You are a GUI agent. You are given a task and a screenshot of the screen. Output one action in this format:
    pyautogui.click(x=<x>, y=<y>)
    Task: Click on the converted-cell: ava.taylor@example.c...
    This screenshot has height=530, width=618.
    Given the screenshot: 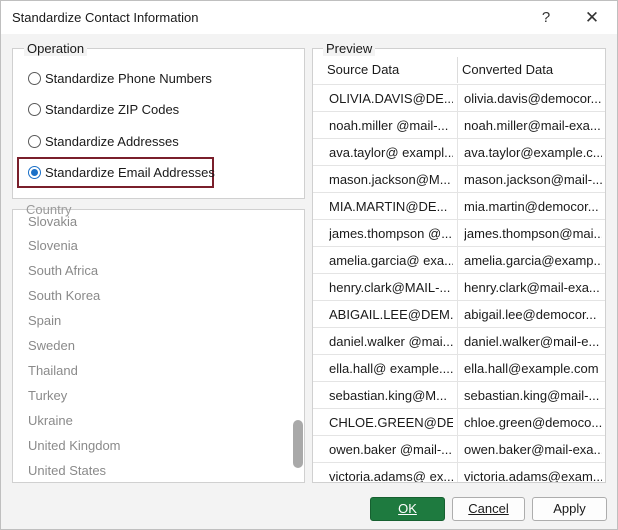 What is the action you would take?
    pyautogui.click(x=533, y=152)
    